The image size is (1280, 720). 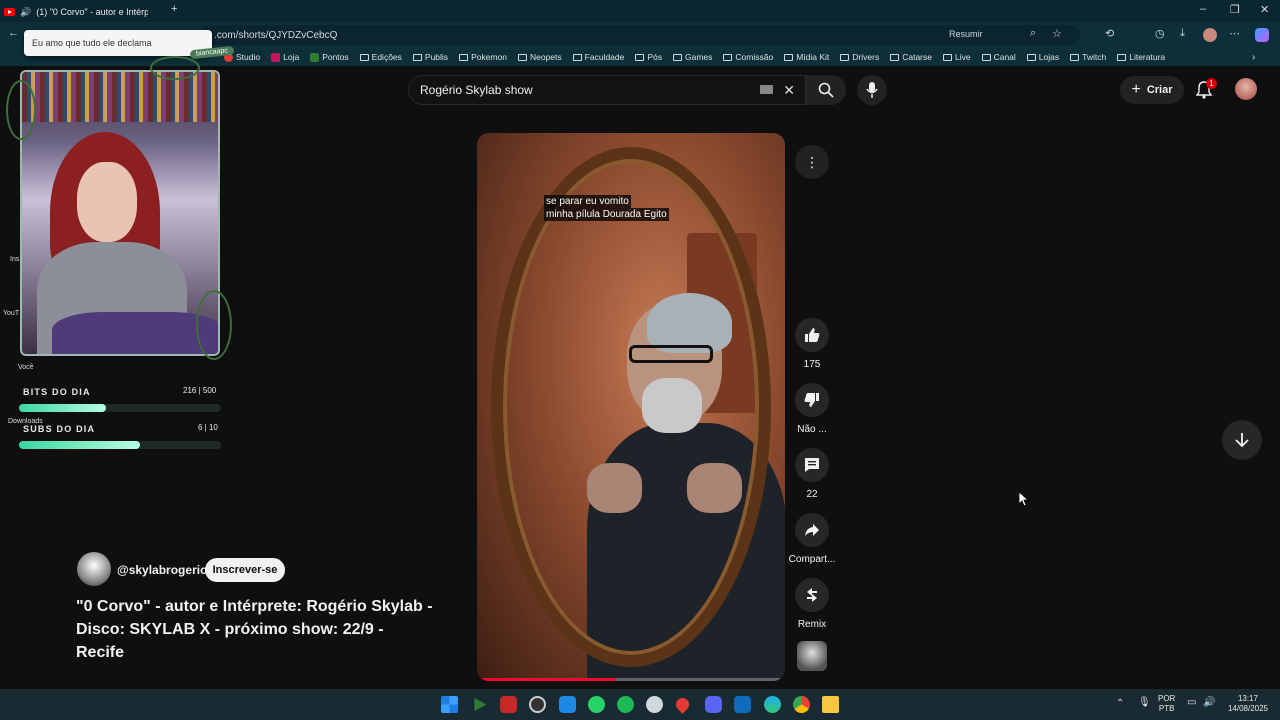 I want to click on summarize-button: Resumir, so click(x=966, y=34).